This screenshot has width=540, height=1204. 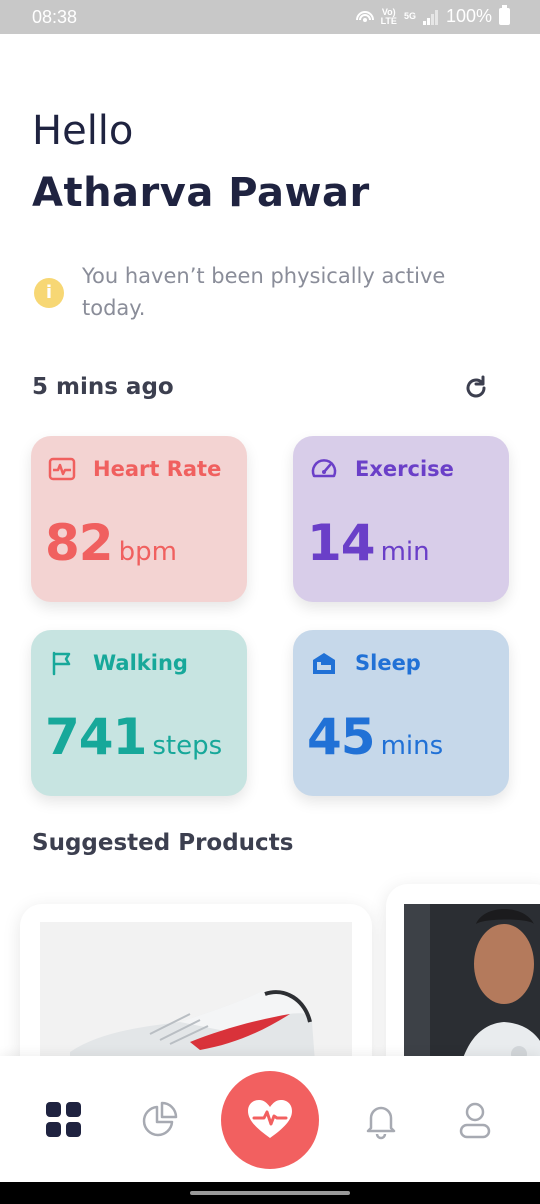 What do you see at coordinates (61, 663) in the screenshot?
I see `flag-icon` at bounding box center [61, 663].